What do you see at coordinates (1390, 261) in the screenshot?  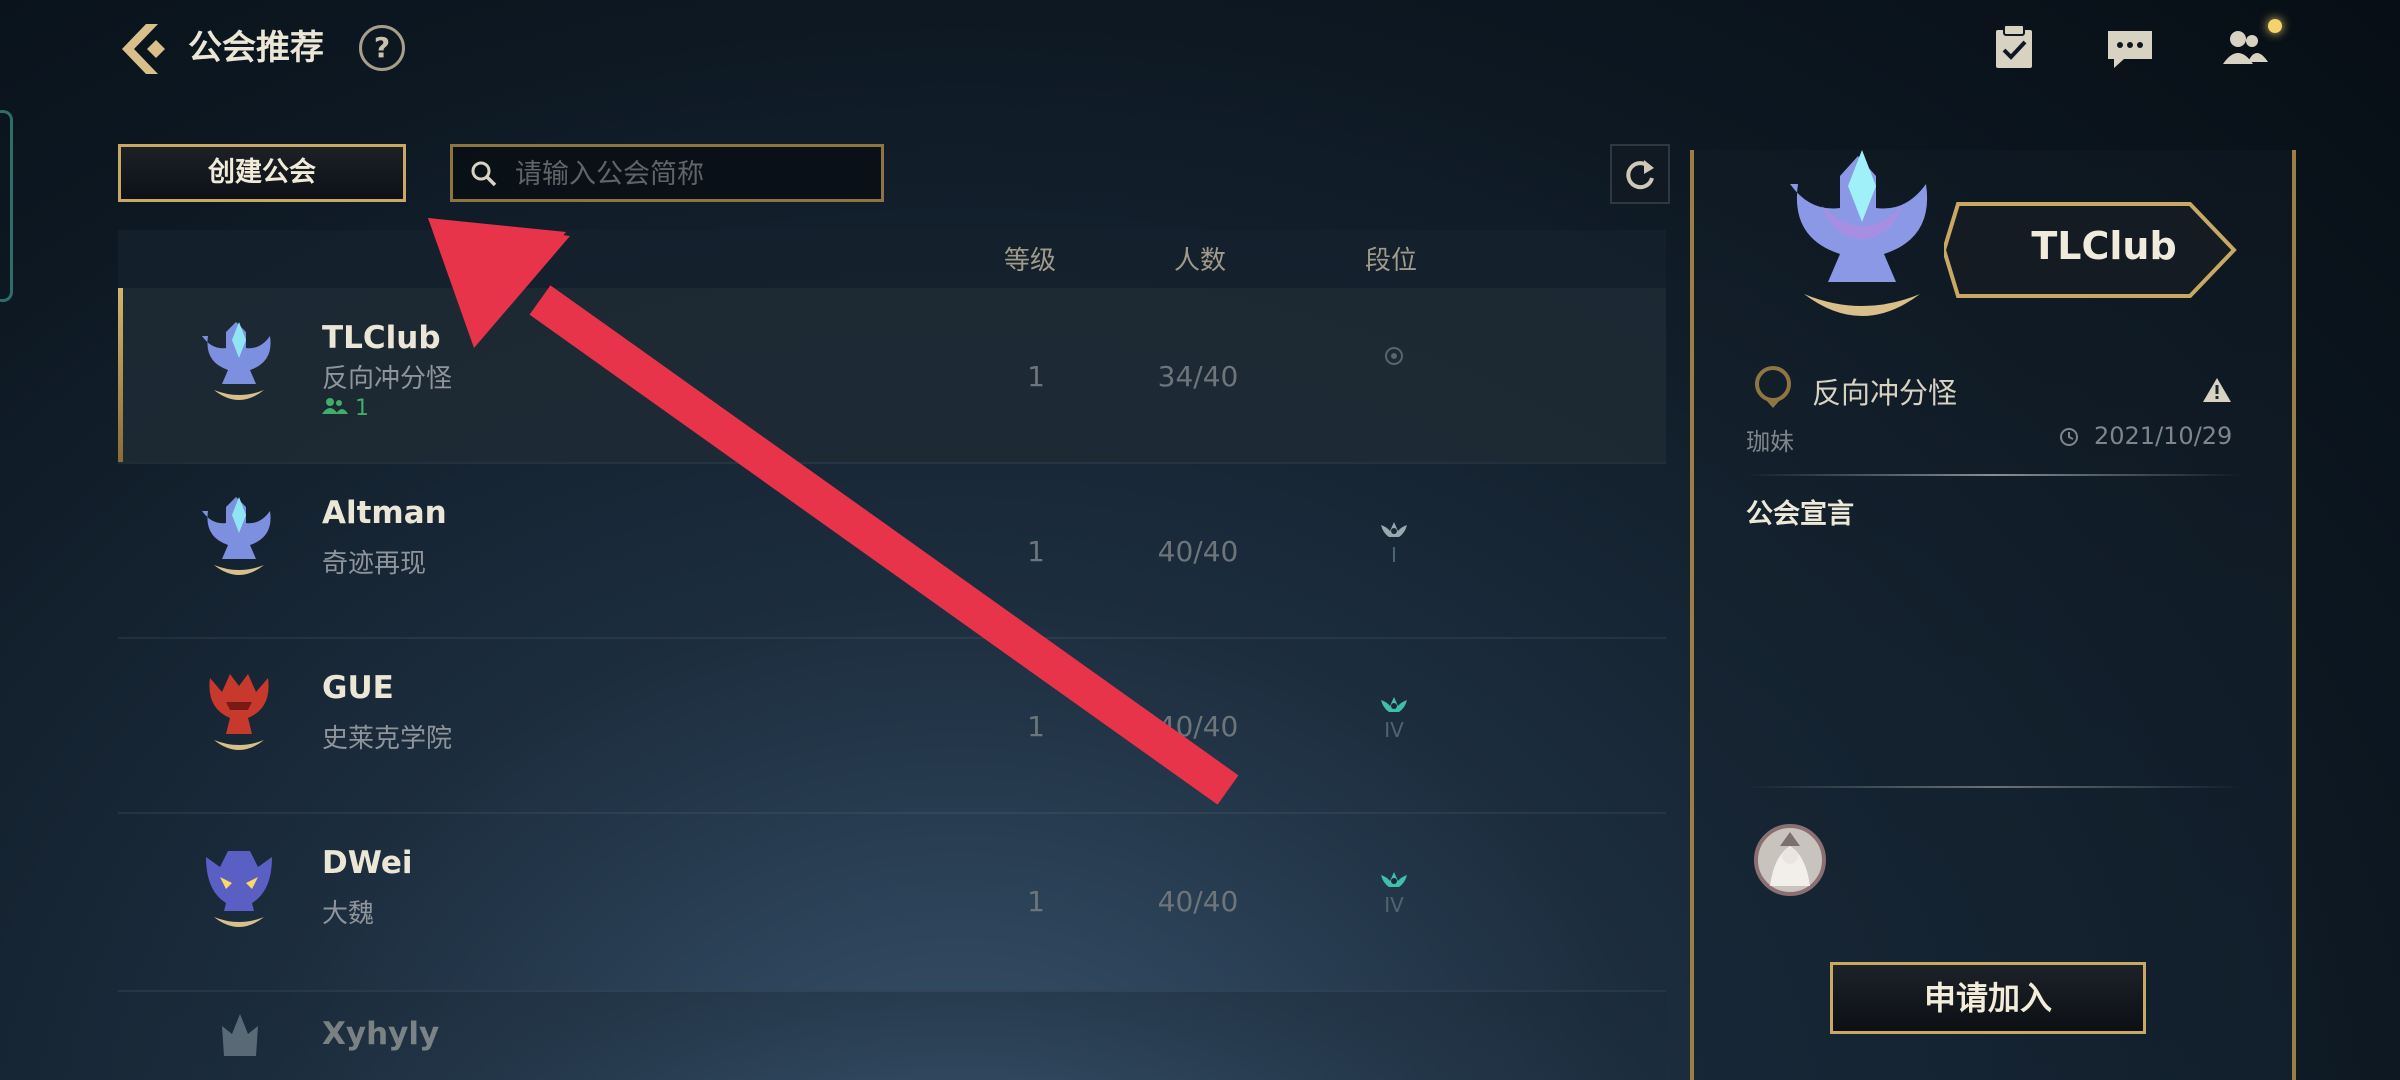 I see `column-rank: 段位` at bounding box center [1390, 261].